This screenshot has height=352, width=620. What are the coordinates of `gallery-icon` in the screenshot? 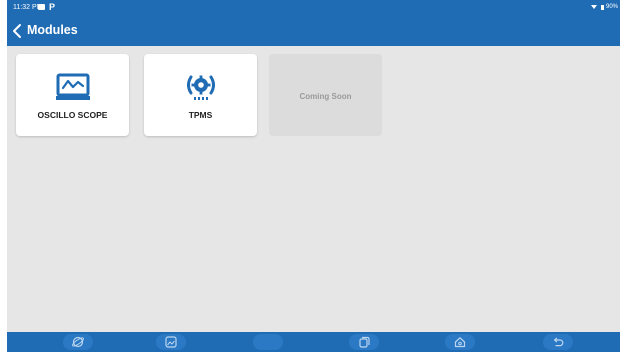 It's located at (171, 342).